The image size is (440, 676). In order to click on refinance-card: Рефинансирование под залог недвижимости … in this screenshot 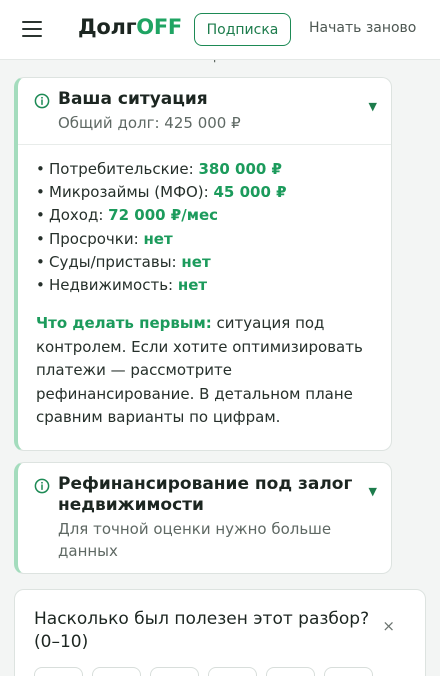, I will do `click(203, 518)`.